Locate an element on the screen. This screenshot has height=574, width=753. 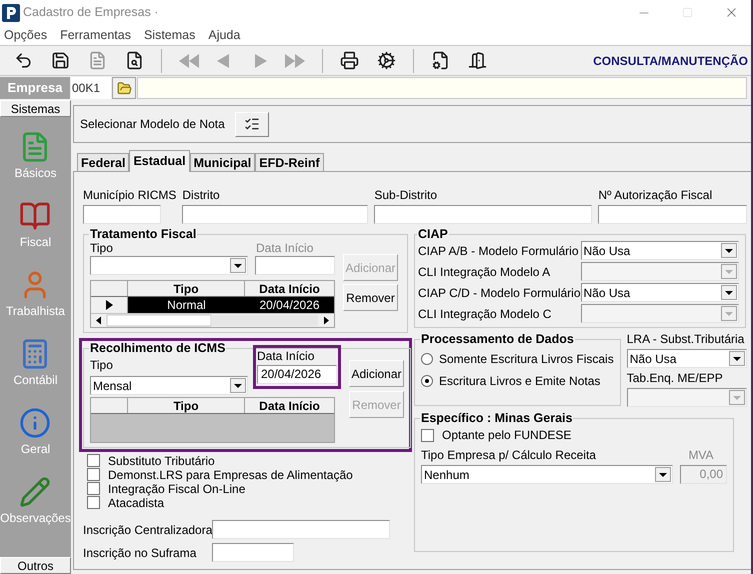
select-model-button is located at coordinates (251, 124).